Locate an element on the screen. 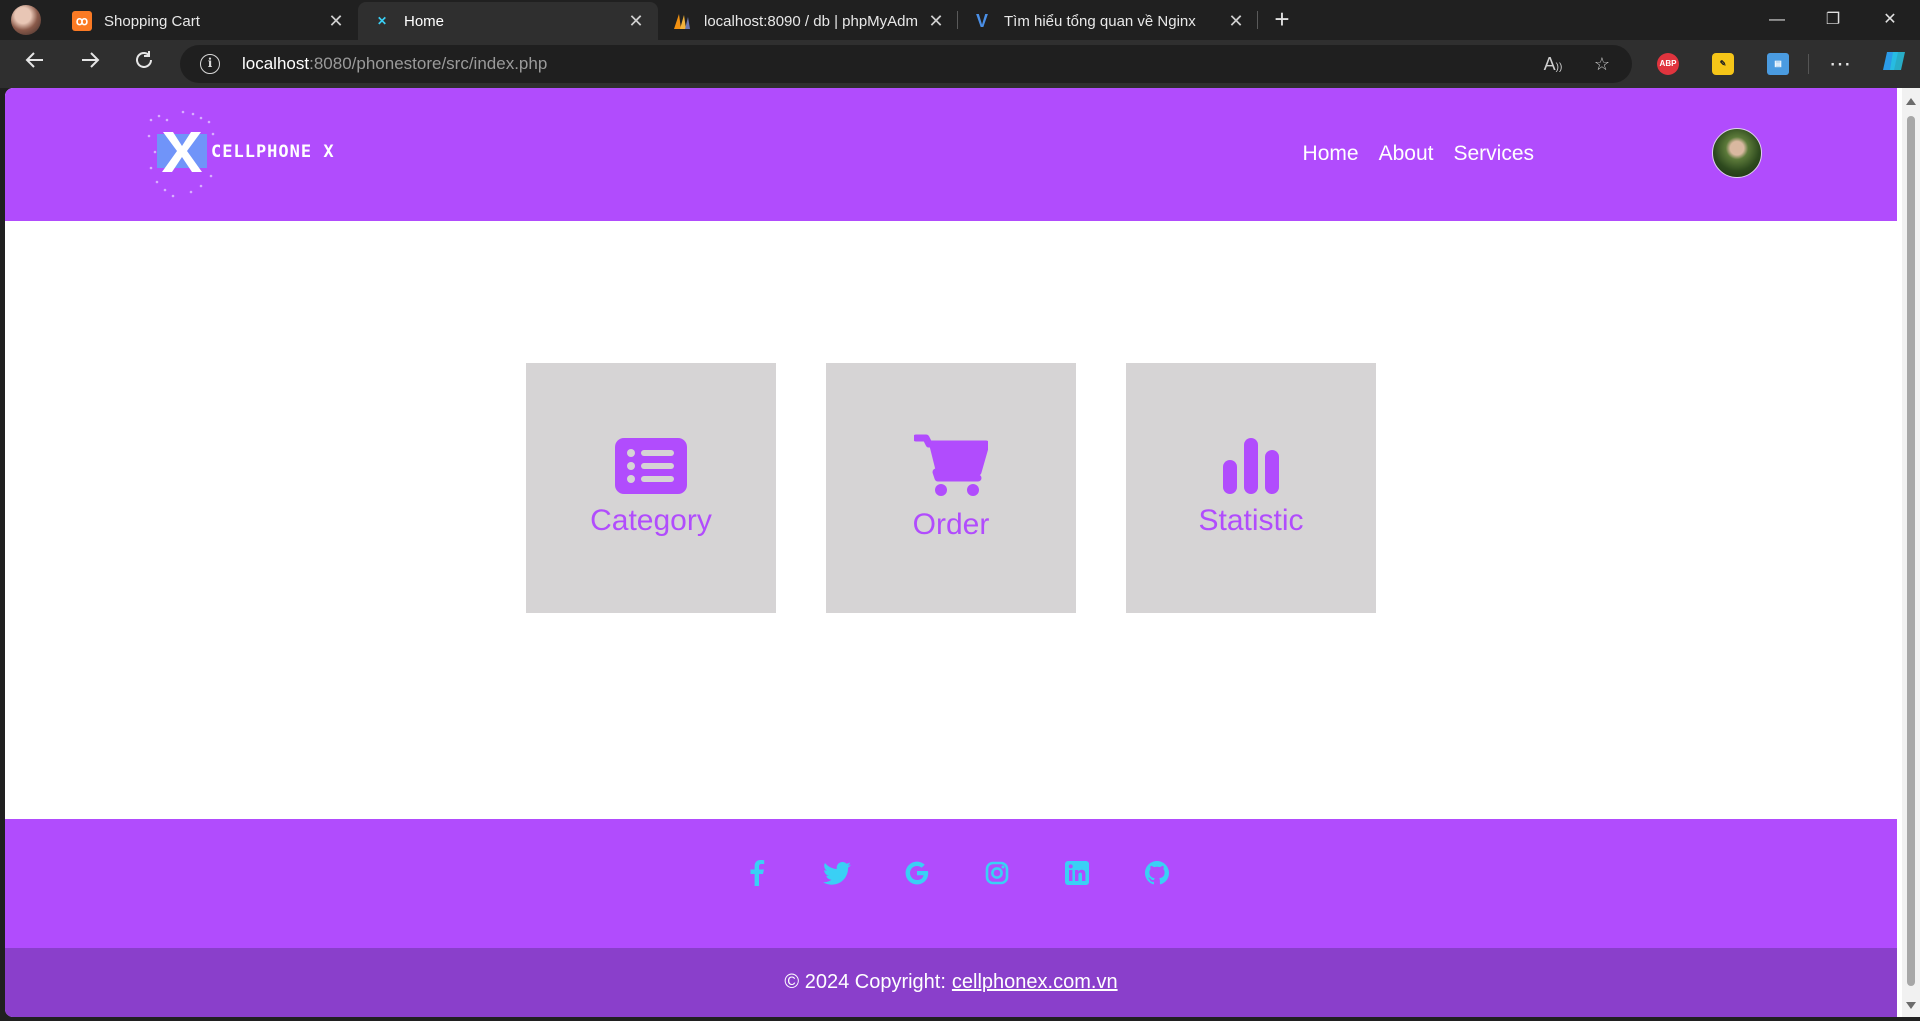 This screenshot has width=1920, height=1021. toolbar-separator is located at coordinates (1808, 64).